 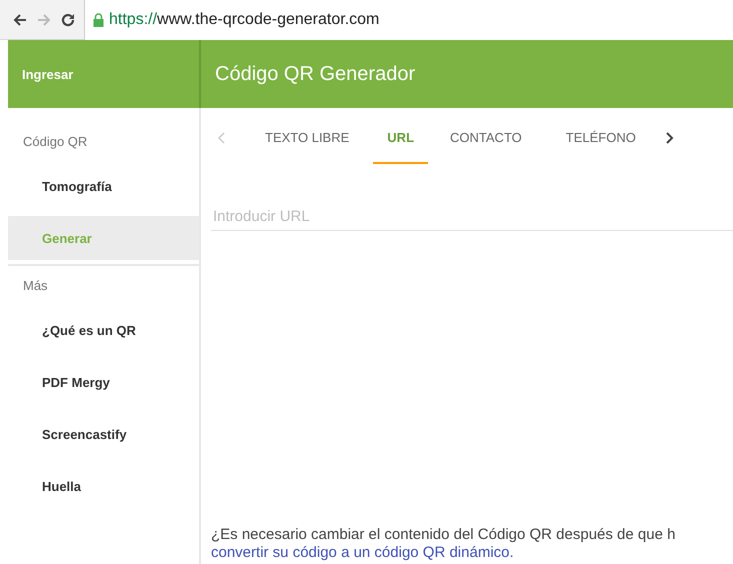 I want to click on tab: TEXTO LIBRE, so click(x=307, y=138).